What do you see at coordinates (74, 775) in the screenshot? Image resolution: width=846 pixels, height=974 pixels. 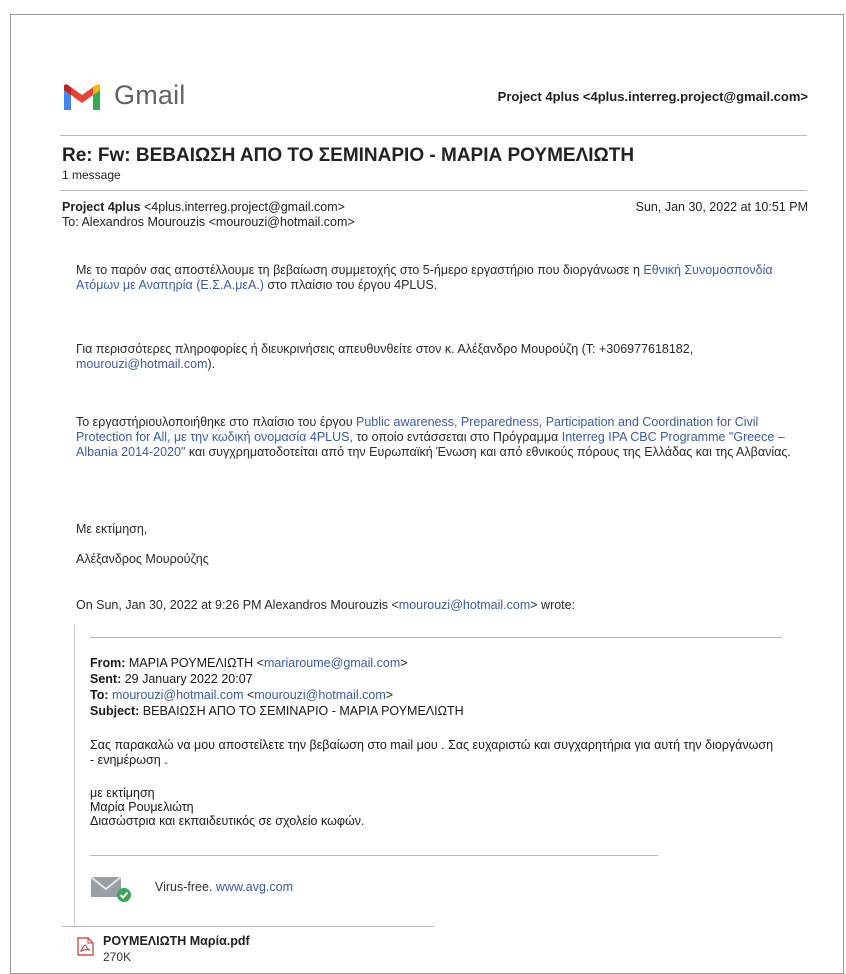 I see `quote-bar` at bounding box center [74, 775].